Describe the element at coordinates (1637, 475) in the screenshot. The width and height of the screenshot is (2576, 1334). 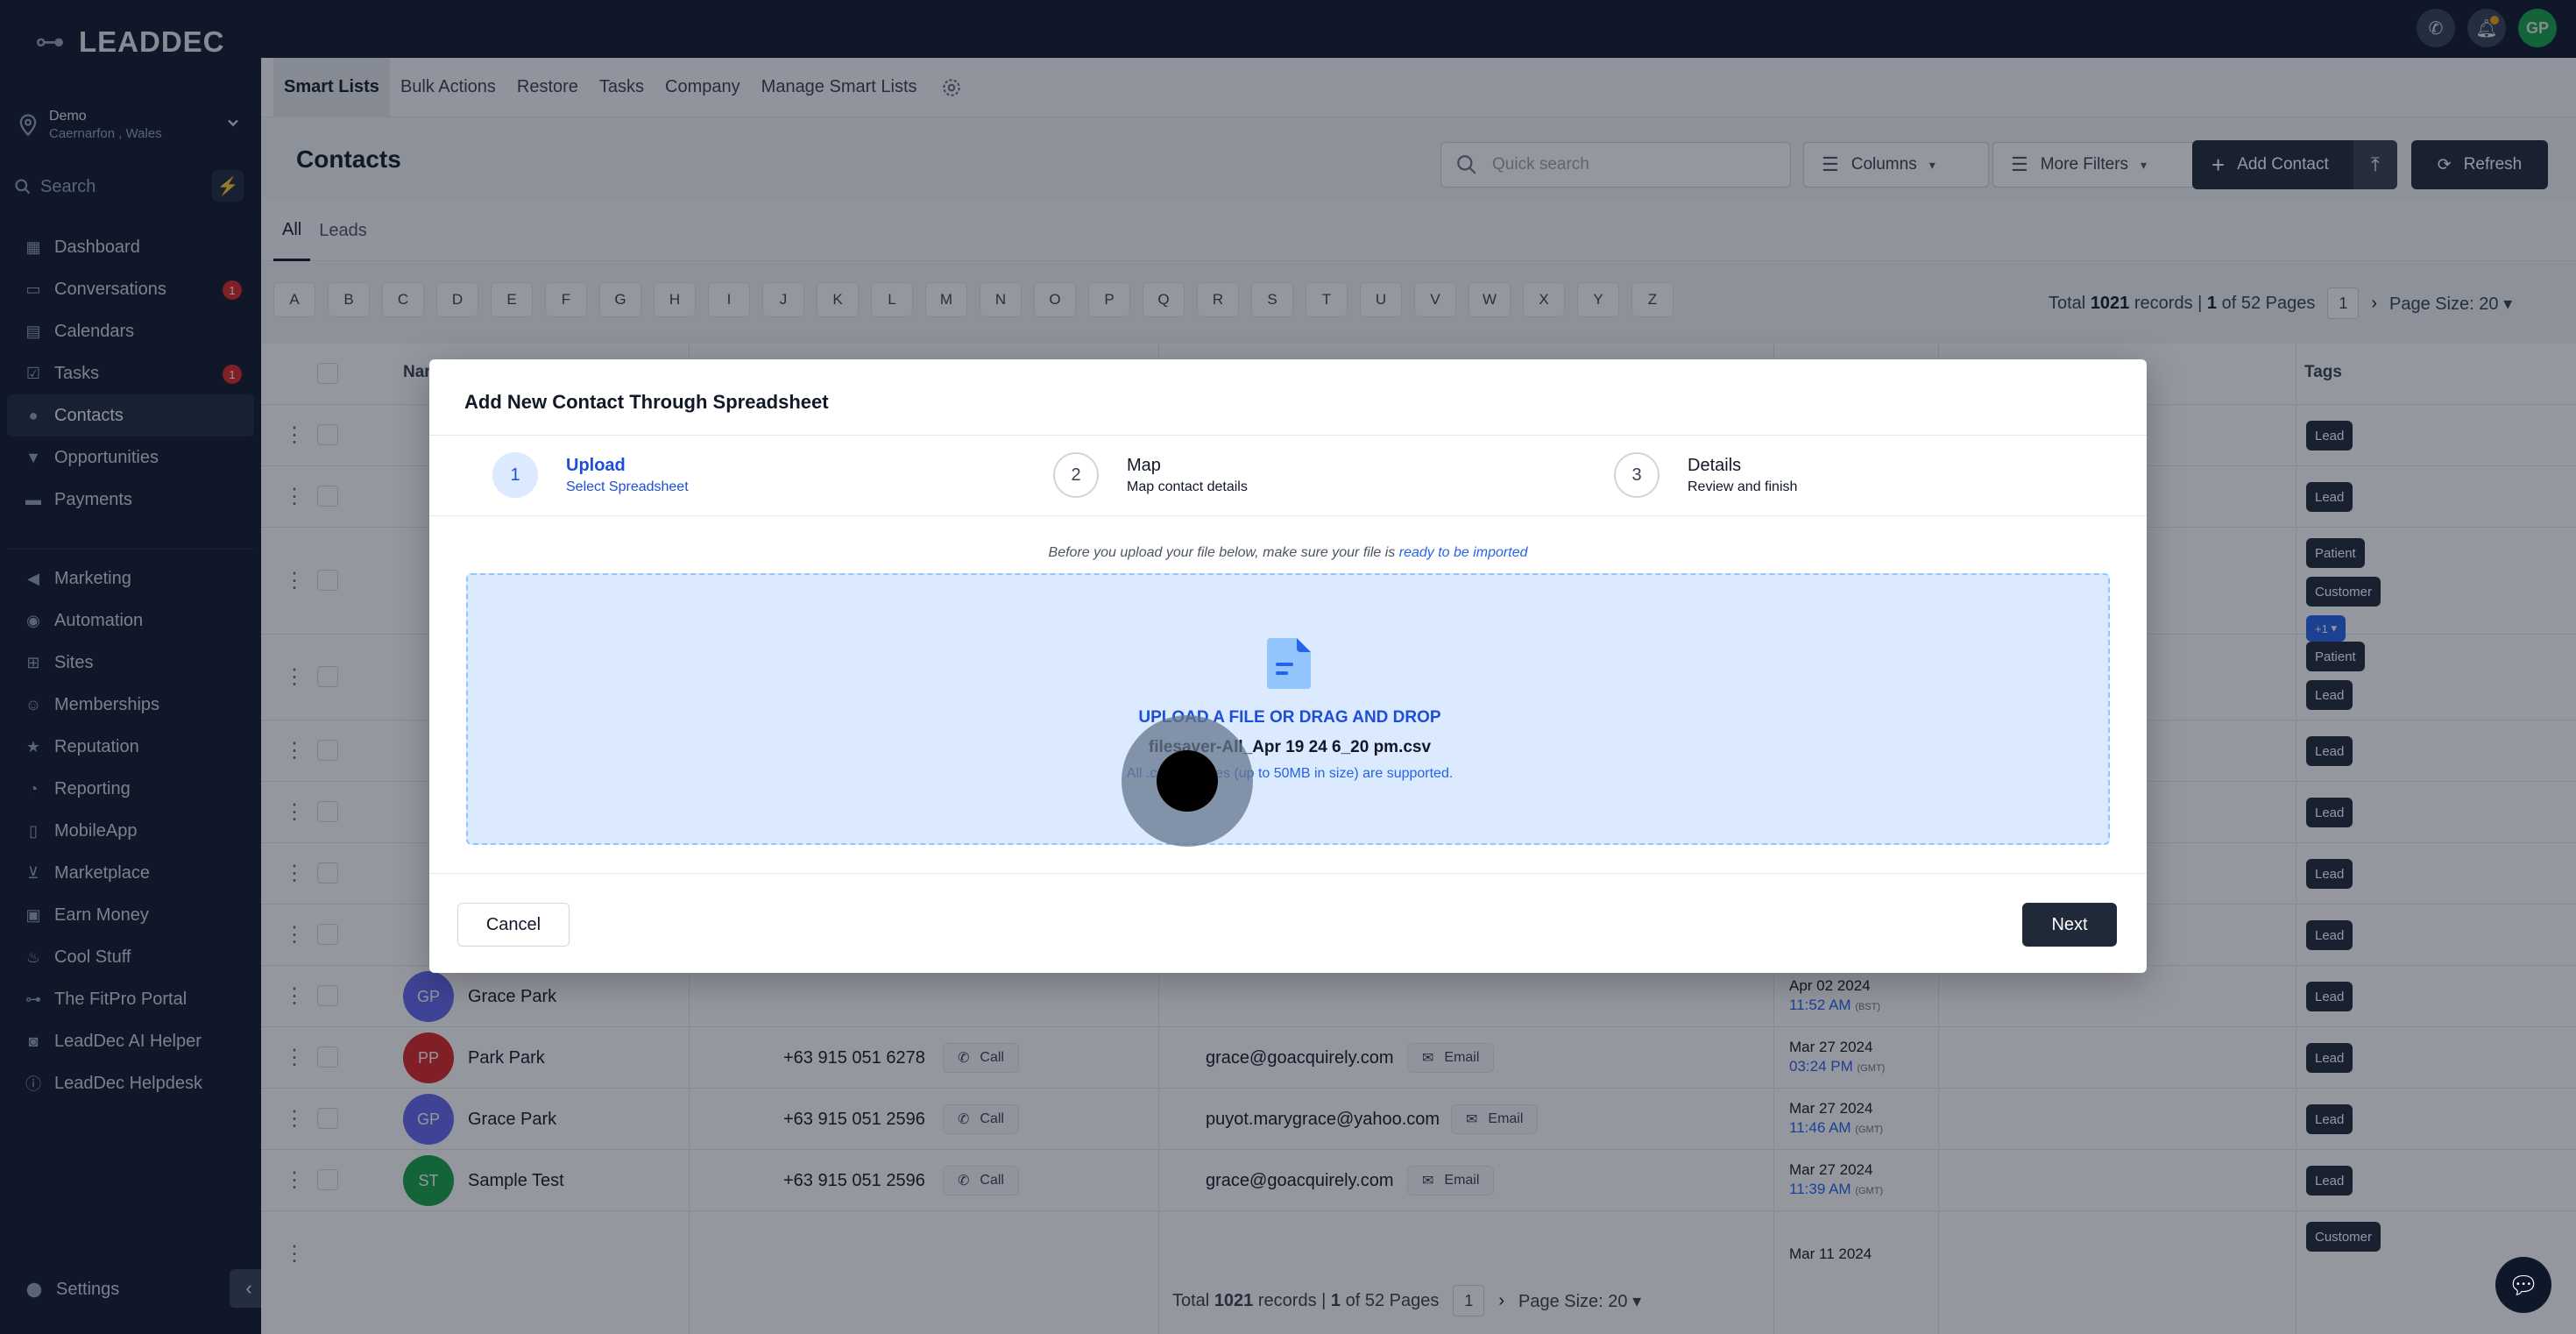
I see `step-number: 3` at that location.